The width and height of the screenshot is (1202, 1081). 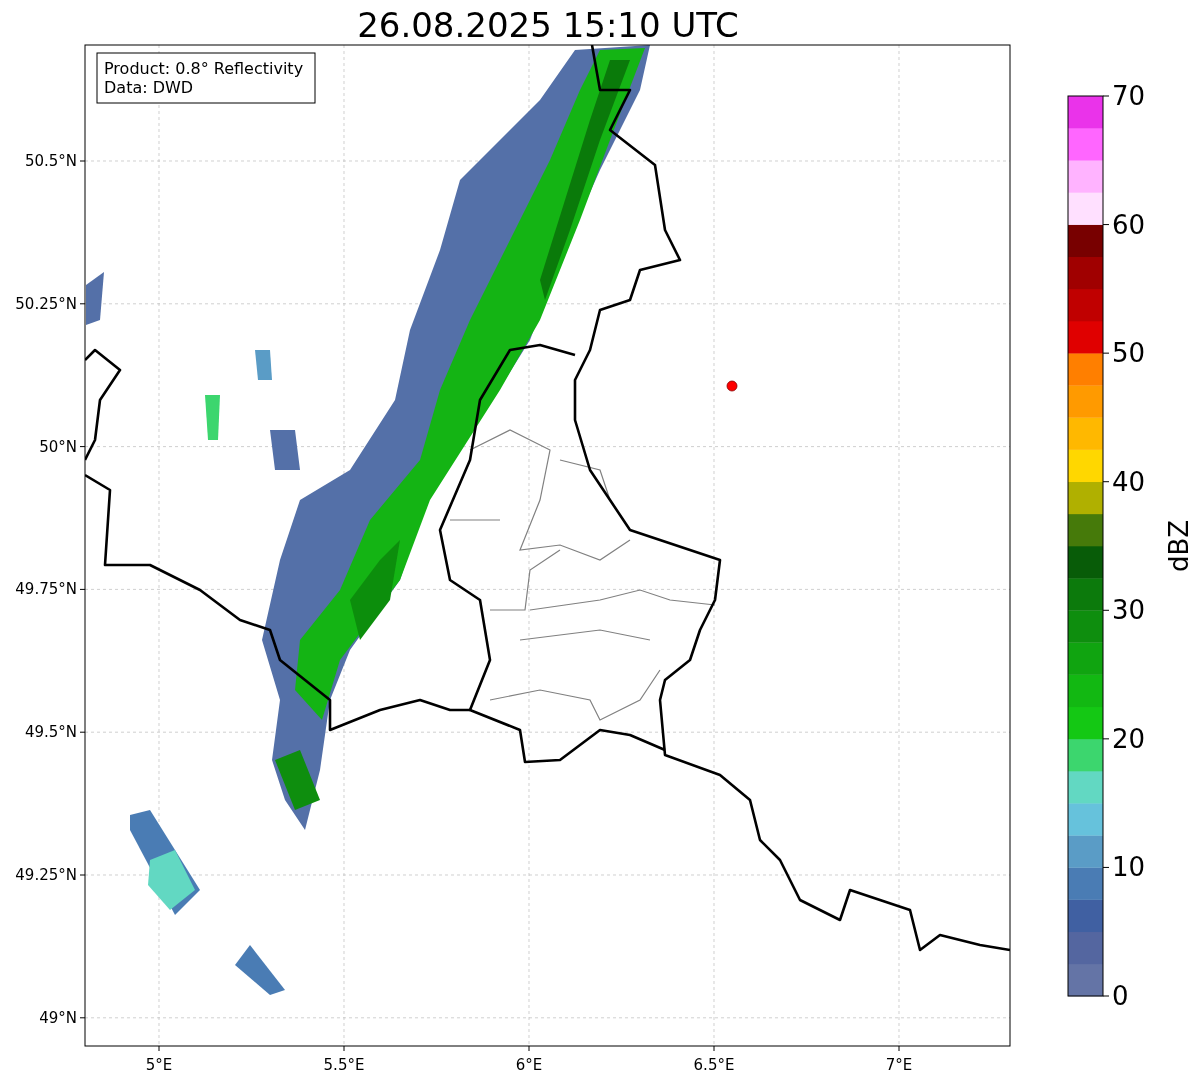 I want to click on legend-text: Product: 0.8° Reflectivity, so click(x=204, y=68).